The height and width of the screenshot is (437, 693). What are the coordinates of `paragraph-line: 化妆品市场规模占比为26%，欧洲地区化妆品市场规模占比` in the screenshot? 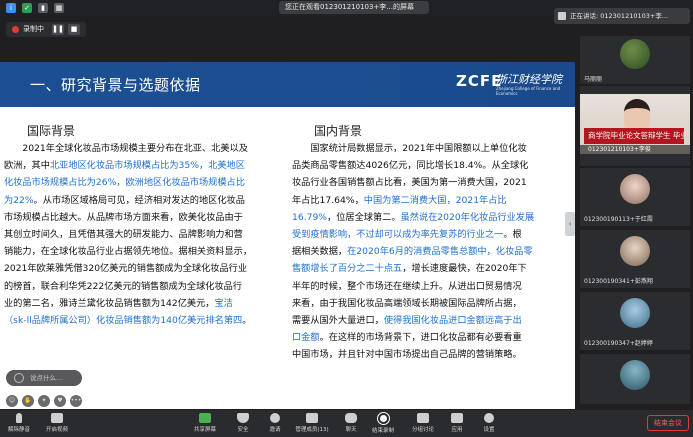 It's located at (145, 182).